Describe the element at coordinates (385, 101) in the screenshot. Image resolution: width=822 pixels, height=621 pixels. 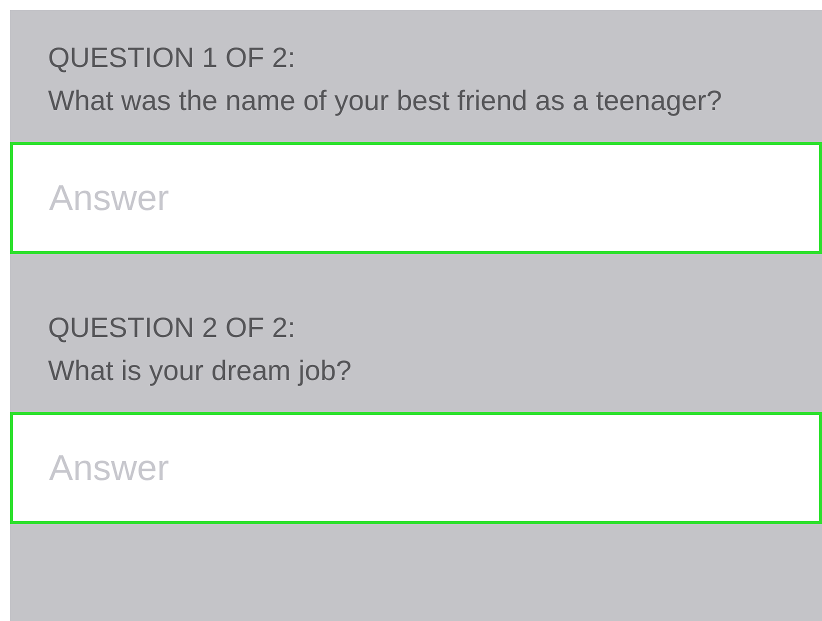
I see `question-text: What was the name of your best friend as a teenager?` at that location.